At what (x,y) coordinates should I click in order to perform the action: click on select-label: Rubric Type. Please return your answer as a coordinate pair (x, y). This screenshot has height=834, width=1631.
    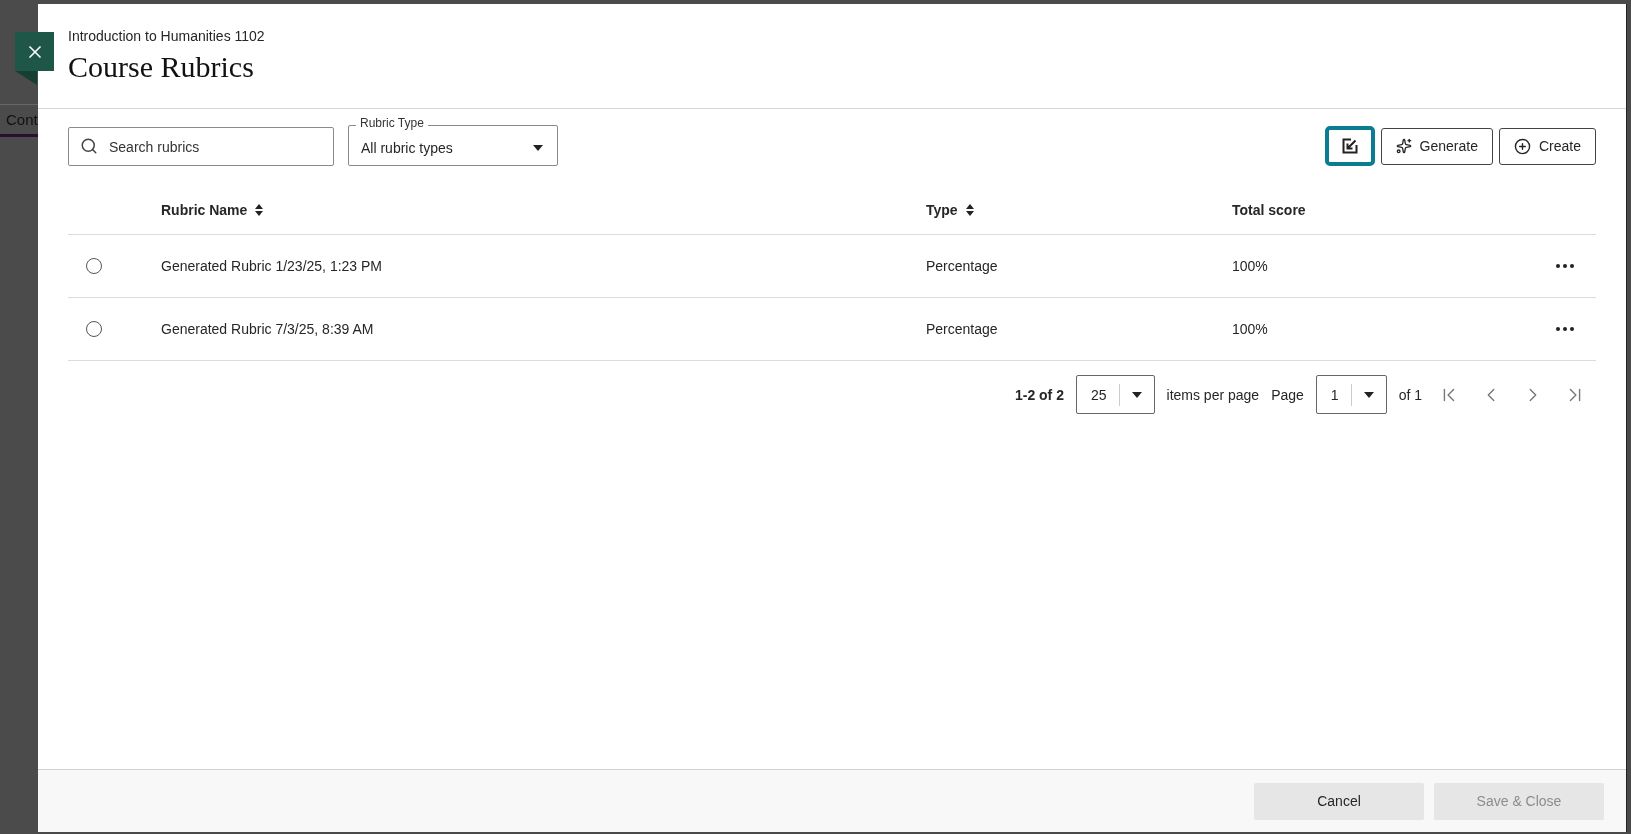
    Looking at the image, I should click on (392, 123).